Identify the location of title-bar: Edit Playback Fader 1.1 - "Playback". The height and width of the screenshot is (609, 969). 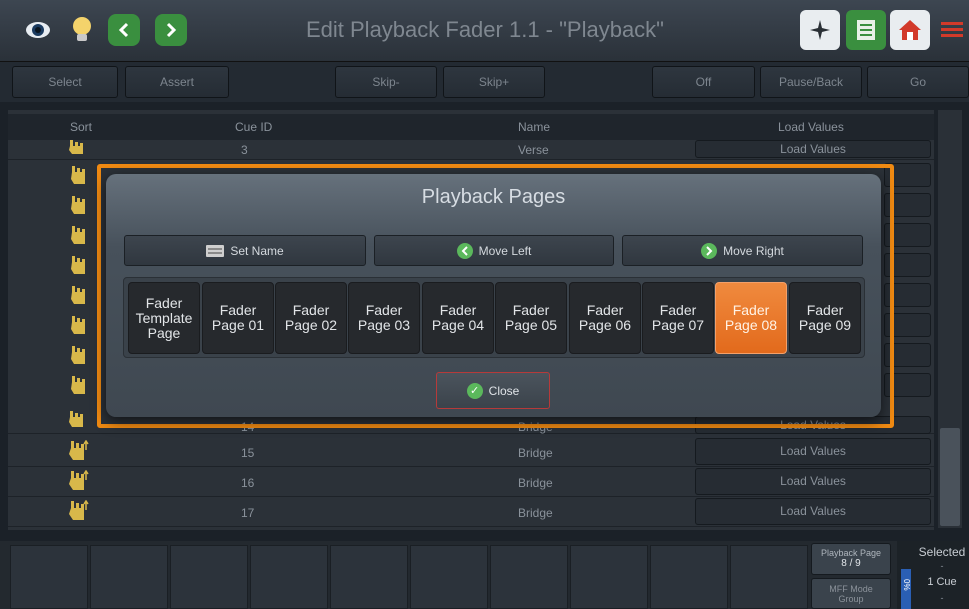
(484, 31).